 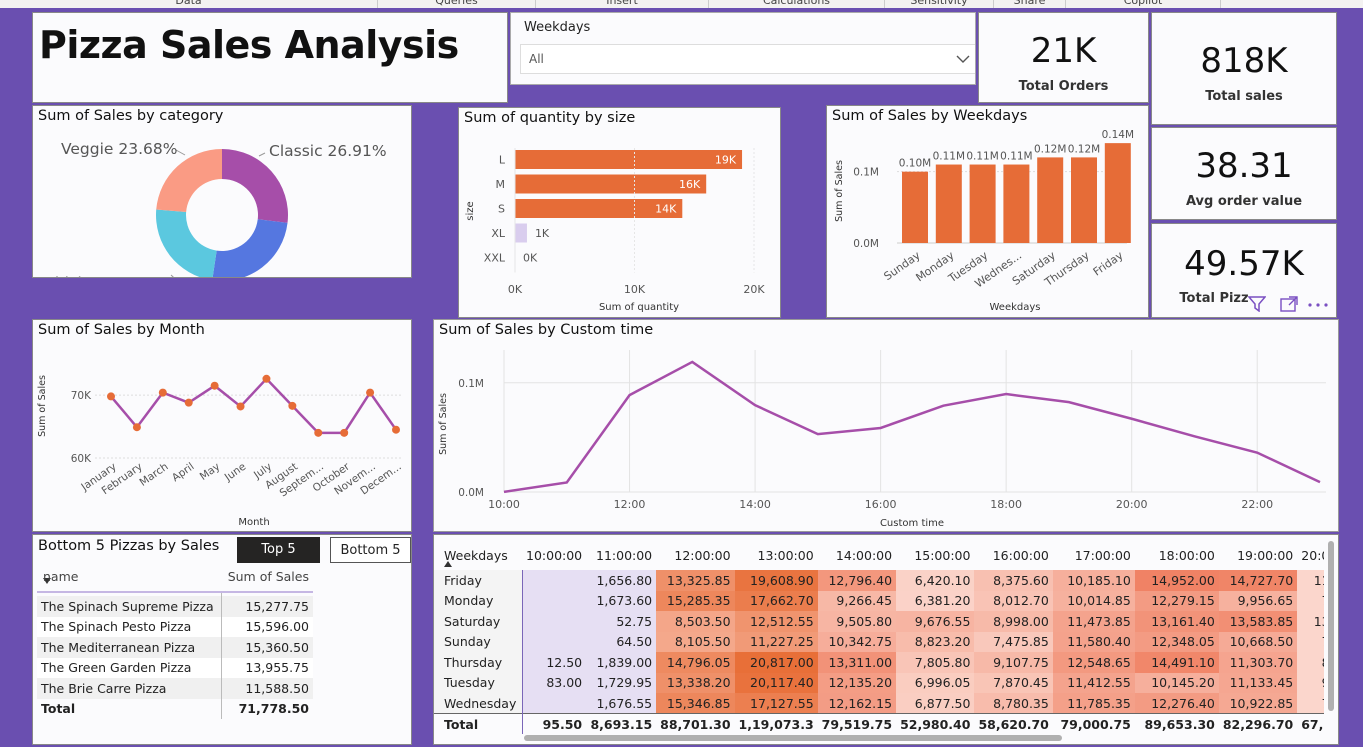 What do you see at coordinates (797, 4) in the screenshot?
I see `ribbon-tab: Calculations` at bounding box center [797, 4].